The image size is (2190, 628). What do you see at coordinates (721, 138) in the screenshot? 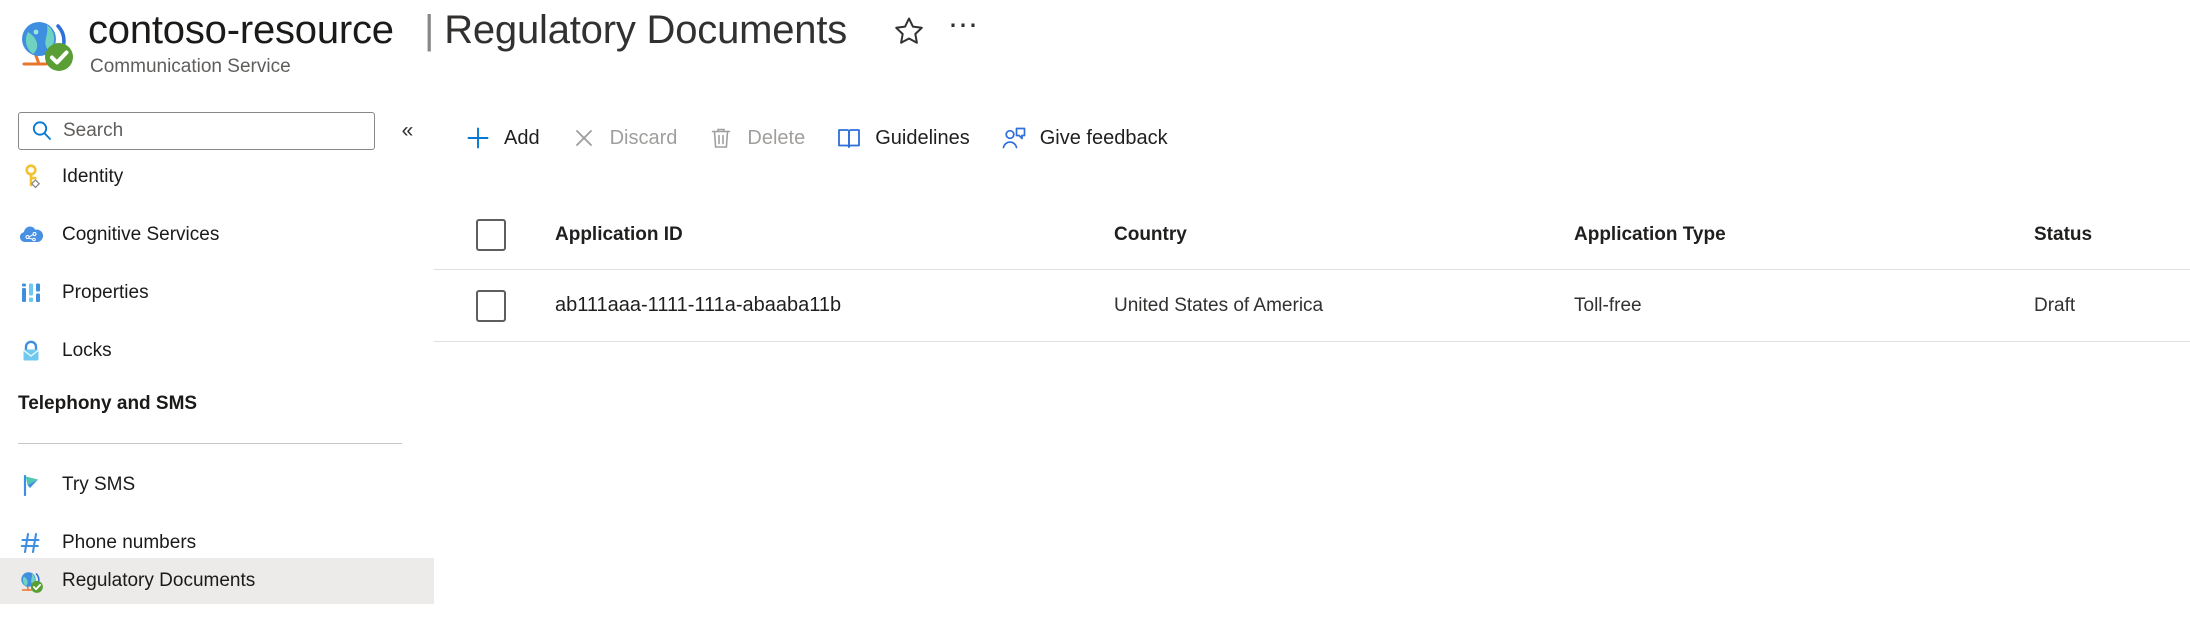
I see `trash-icon` at bounding box center [721, 138].